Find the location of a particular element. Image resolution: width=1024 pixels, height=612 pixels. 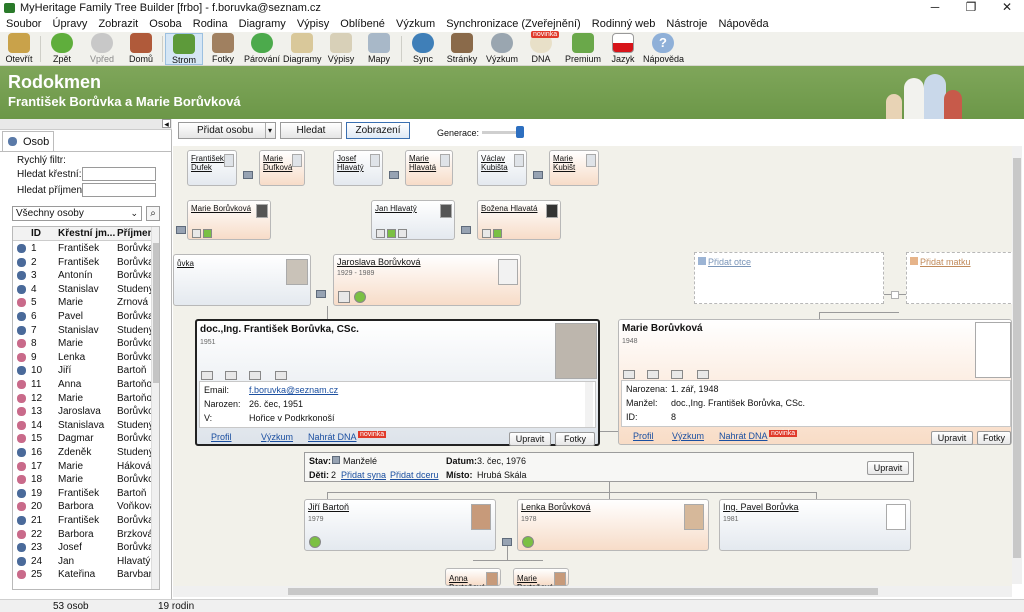

search-icon: ⌕ is located at coordinates (153, 213).